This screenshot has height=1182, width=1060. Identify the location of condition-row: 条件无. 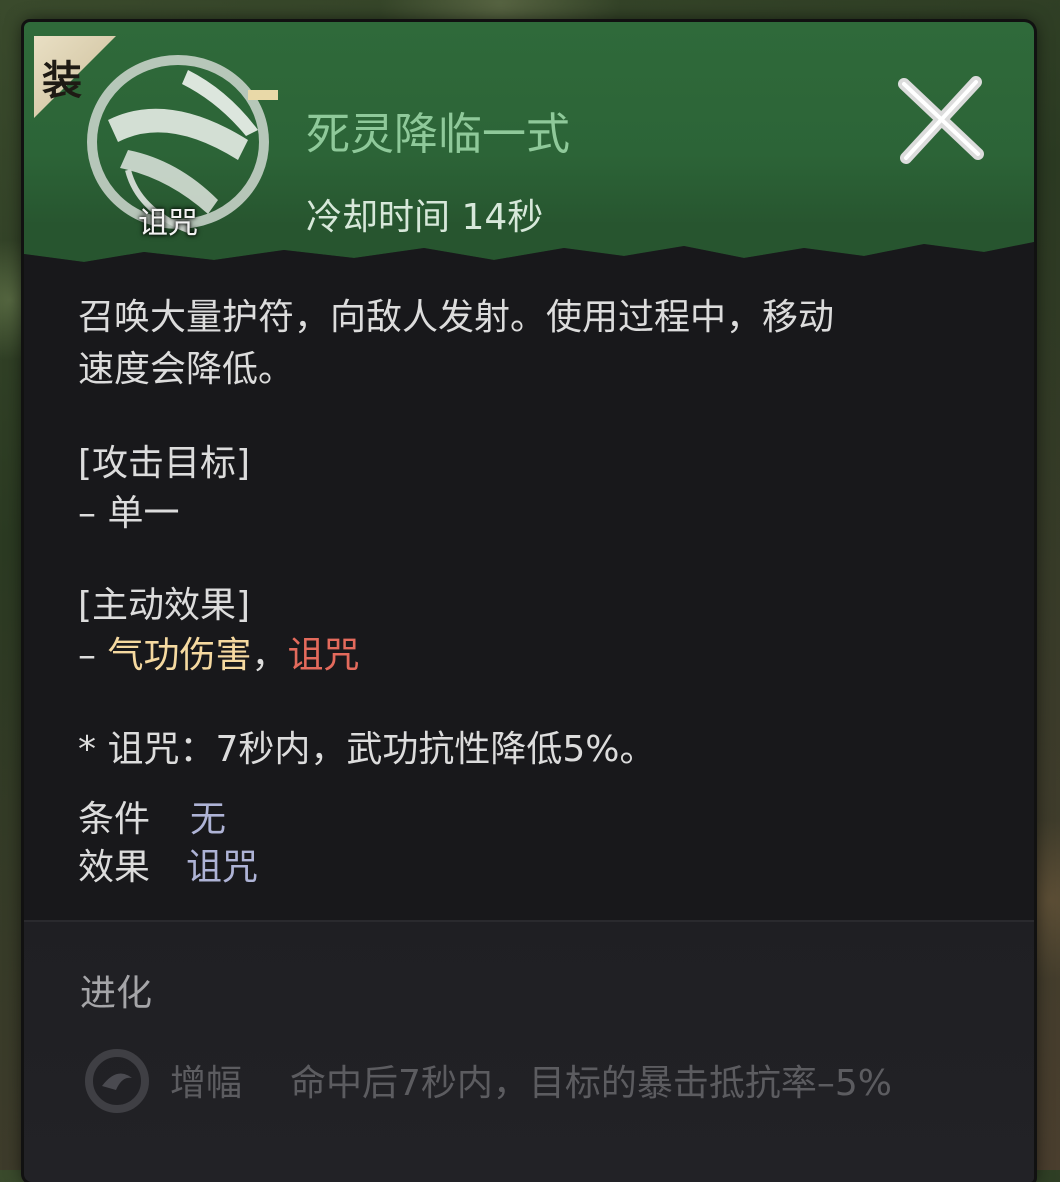
(152, 820).